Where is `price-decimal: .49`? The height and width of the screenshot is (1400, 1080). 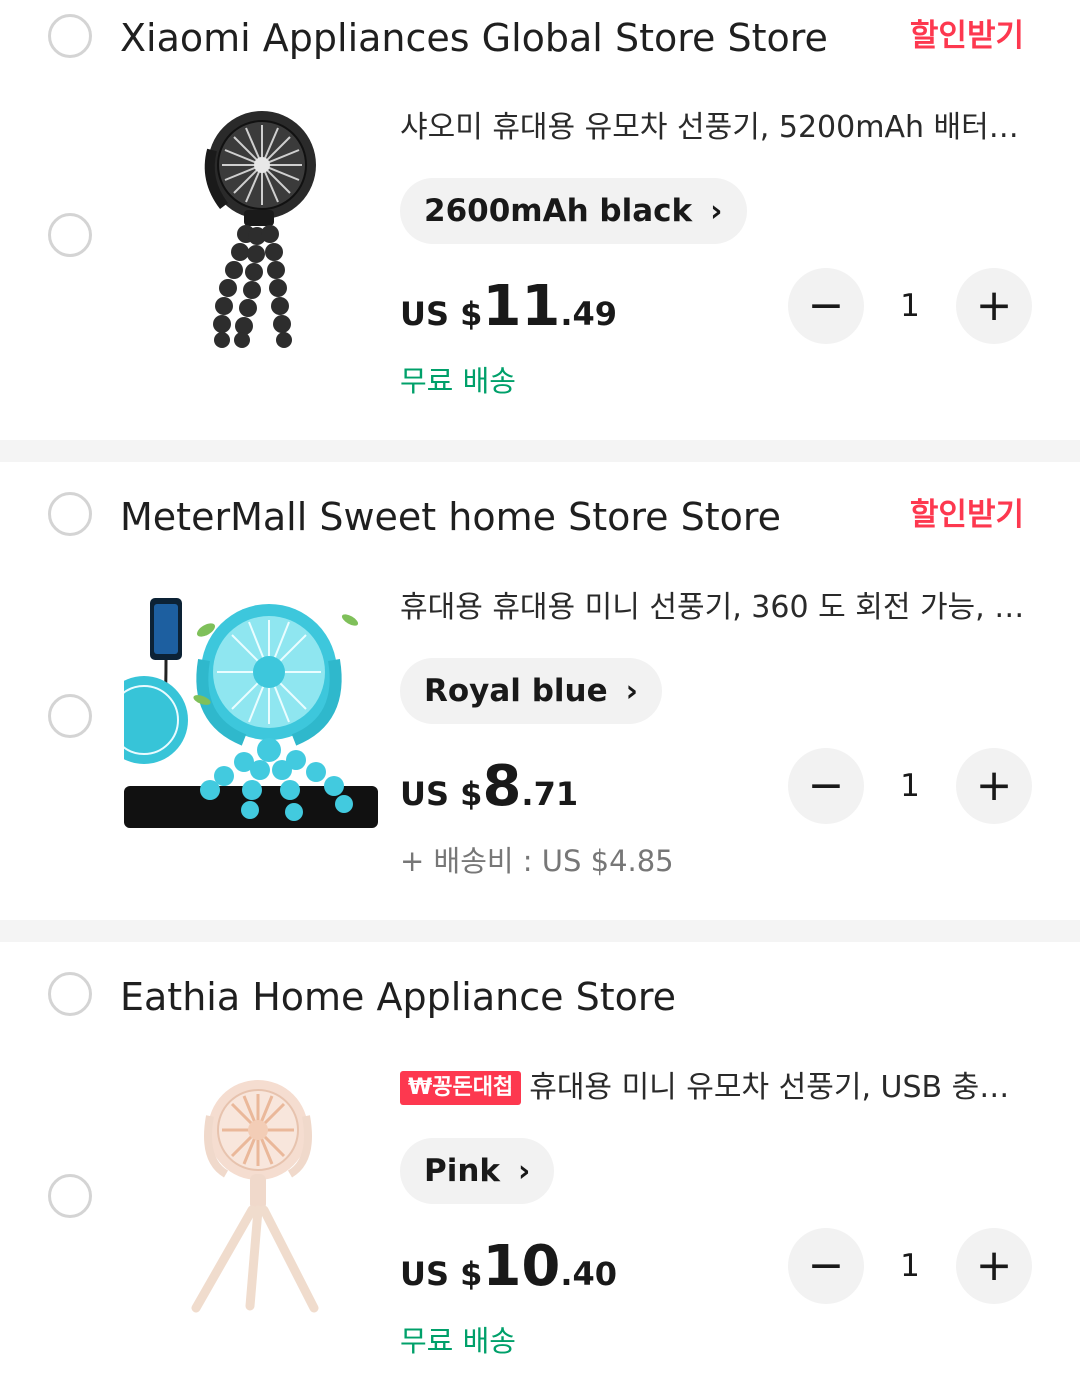 price-decimal: .49 is located at coordinates (589, 314).